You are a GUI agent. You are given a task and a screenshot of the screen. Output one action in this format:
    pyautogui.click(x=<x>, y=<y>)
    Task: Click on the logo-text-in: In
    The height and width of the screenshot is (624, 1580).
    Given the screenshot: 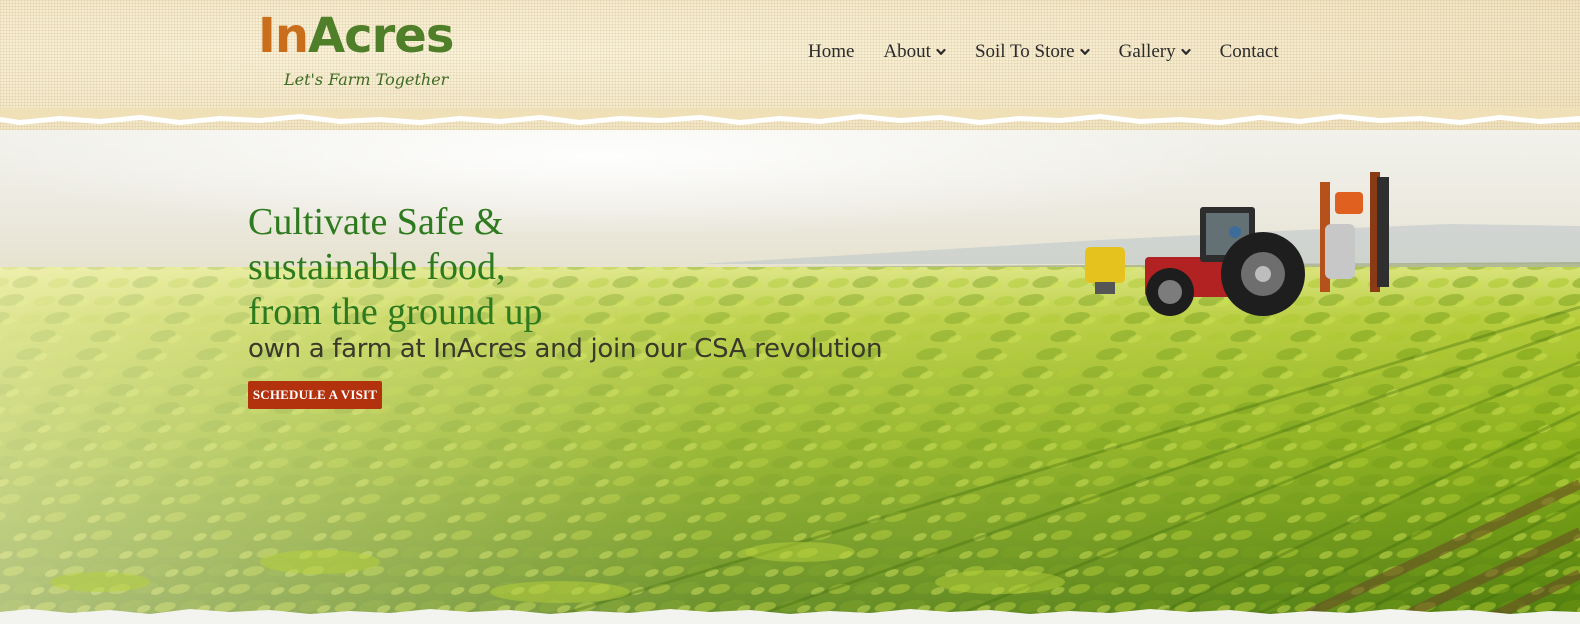 What is the action you would take?
    pyautogui.click(x=283, y=36)
    